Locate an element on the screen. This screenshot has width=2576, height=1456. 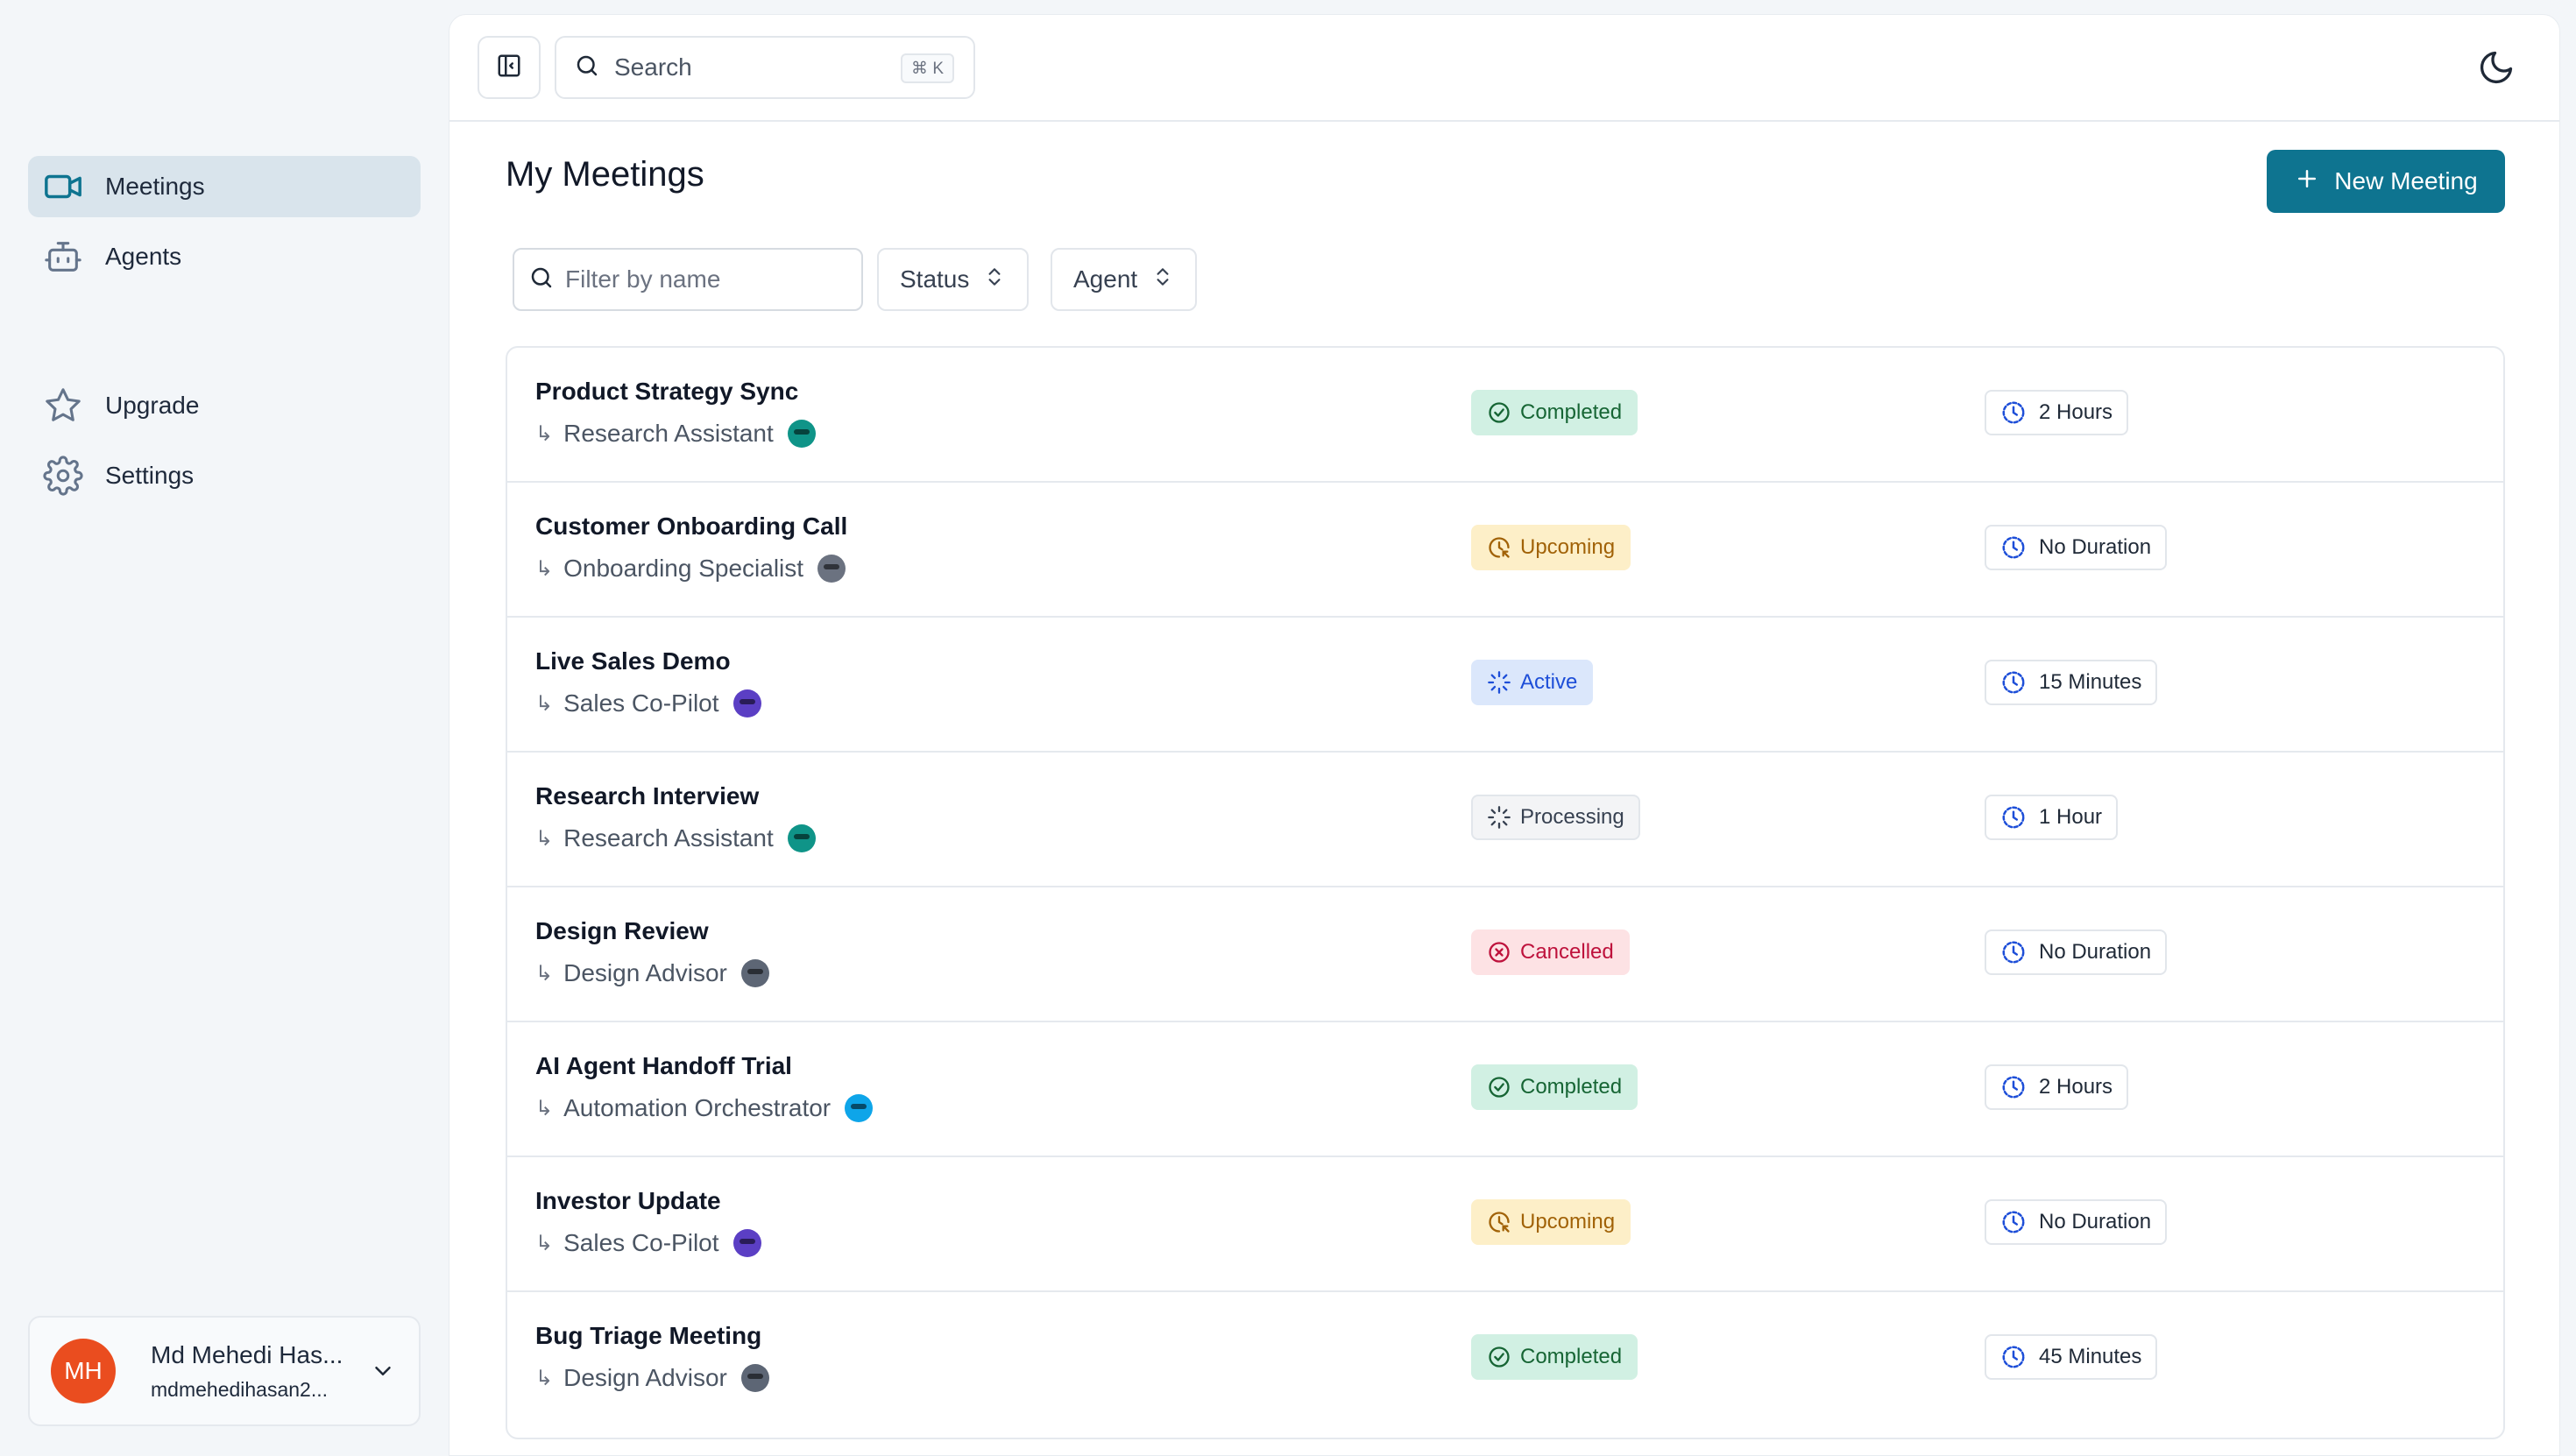
filter-by-name-input: Filter by name is located at coordinates (688, 279).